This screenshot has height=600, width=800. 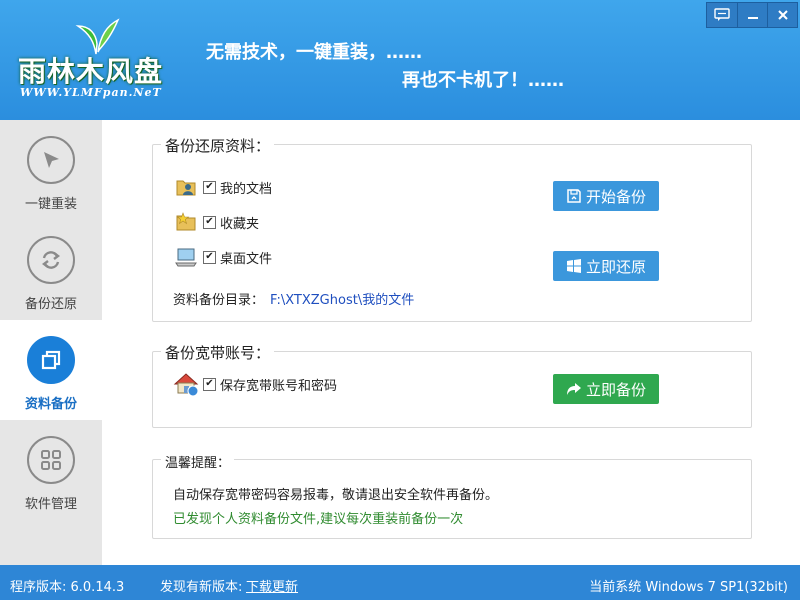 I want to click on sidebar-item-reinstall: 一键重装, so click(x=51, y=170).